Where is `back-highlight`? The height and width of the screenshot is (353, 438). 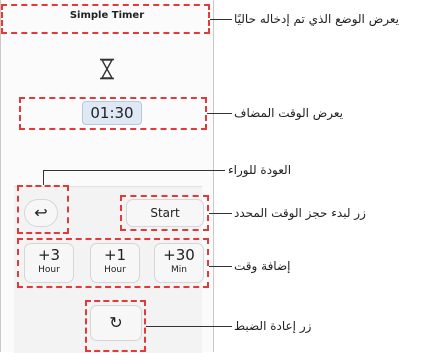
back-highlight is located at coordinates (43, 209).